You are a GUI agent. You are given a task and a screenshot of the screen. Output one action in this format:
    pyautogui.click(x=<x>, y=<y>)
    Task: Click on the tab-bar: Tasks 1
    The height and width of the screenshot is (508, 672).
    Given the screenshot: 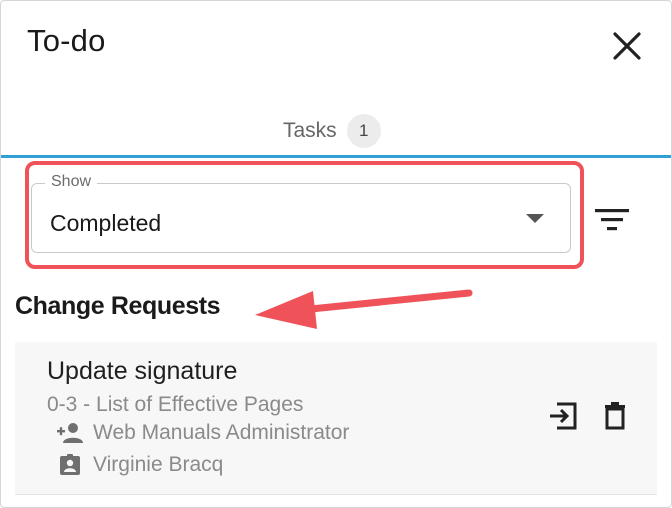 What is the action you would take?
    pyautogui.click(x=336, y=131)
    